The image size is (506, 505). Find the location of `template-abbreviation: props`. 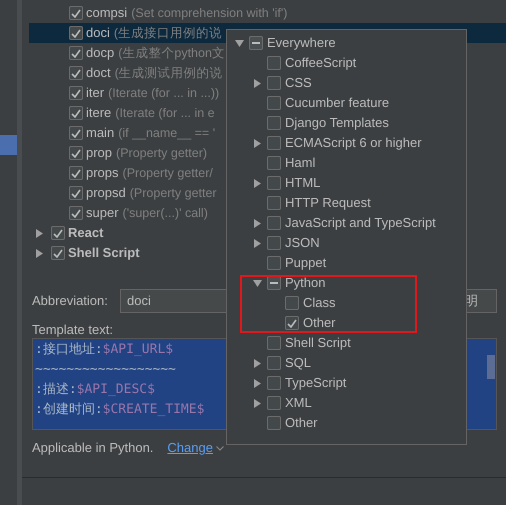

template-abbreviation: props is located at coordinates (102, 173).